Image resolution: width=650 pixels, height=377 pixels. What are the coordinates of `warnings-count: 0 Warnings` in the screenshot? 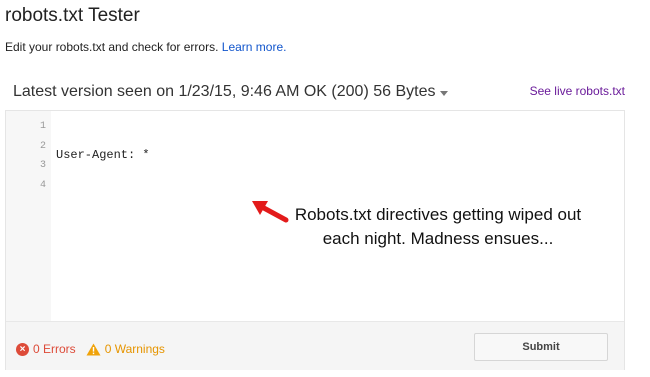 It's located at (135, 349).